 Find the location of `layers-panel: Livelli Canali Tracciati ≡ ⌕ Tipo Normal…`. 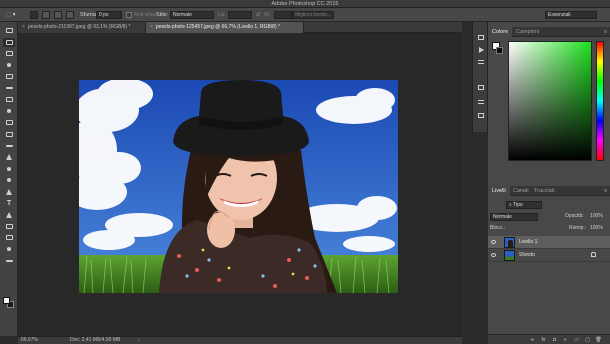

layers-panel: Livelli Canali Tracciati ≡ ⌕ Tipo Normal… is located at coordinates (549, 265).